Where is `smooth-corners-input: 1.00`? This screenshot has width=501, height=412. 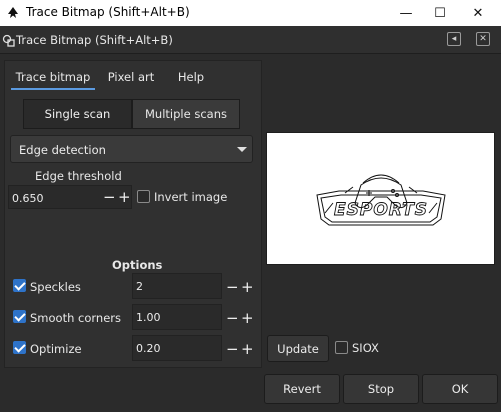 smooth-corners-input: 1.00 is located at coordinates (177, 317).